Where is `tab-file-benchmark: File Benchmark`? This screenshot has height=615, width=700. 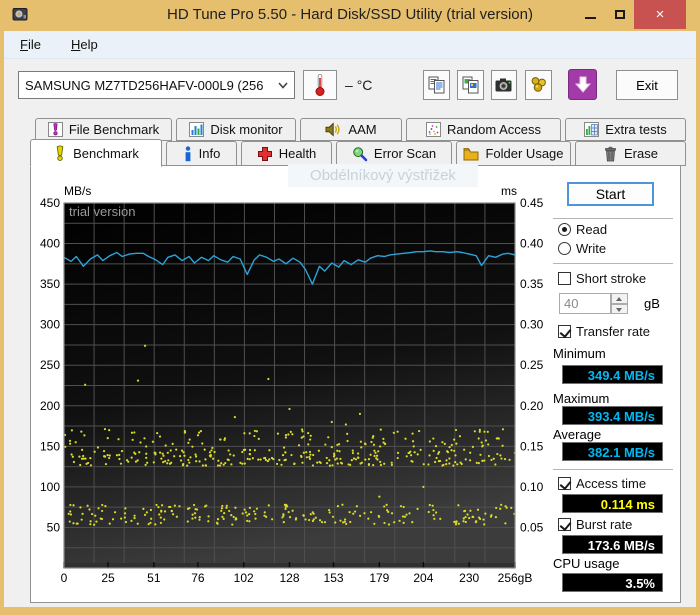 tab-file-benchmark: File Benchmark is located at coordinates (103, 129).